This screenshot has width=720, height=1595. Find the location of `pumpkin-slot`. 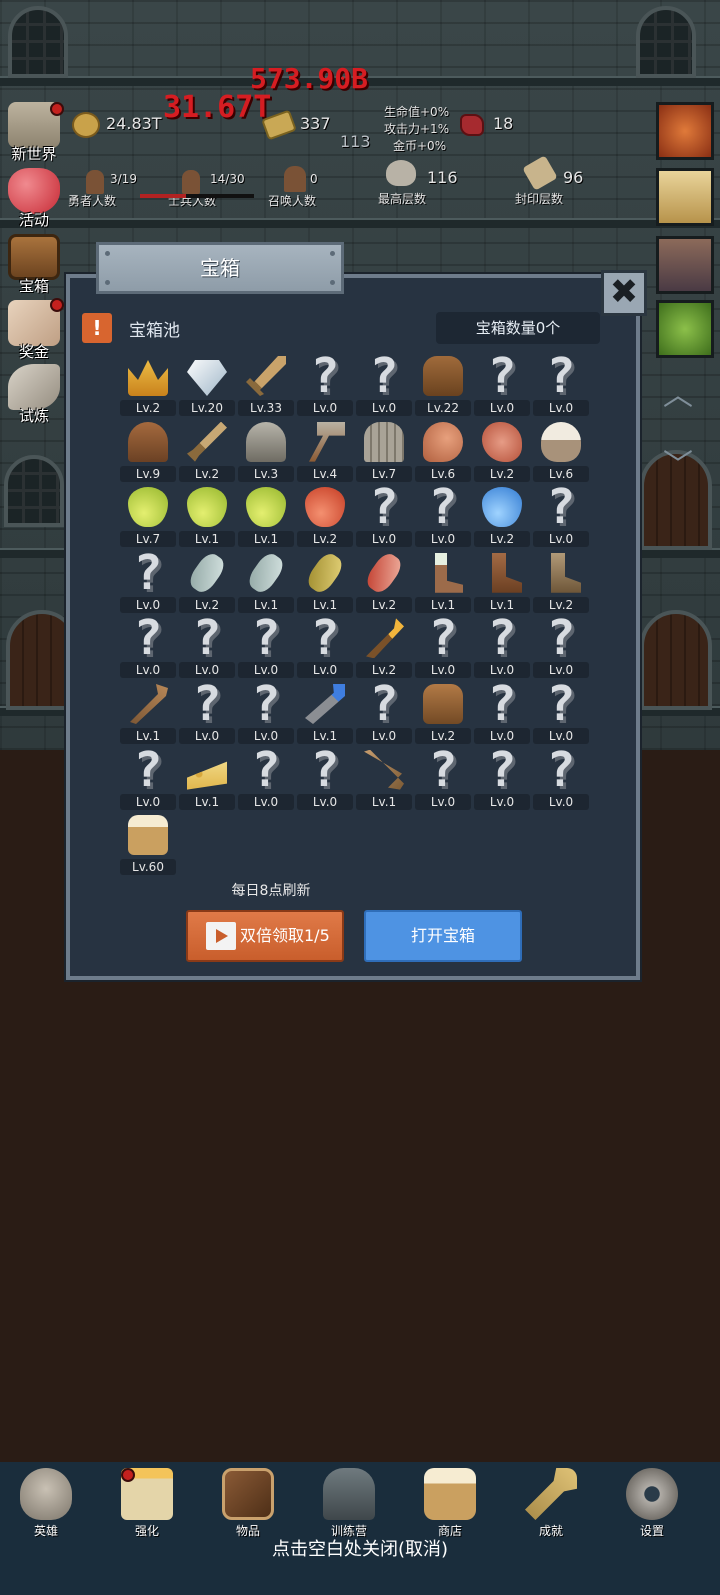

pumpkin-slot is located at coordinates (685, 131).